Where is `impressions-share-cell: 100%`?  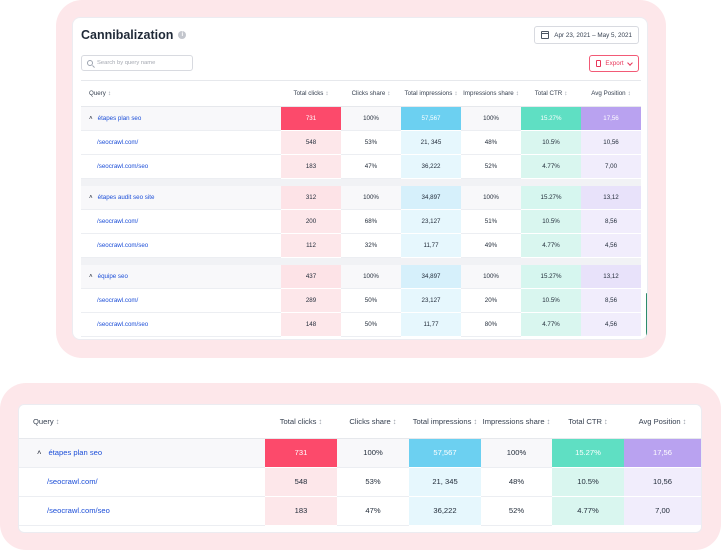 impressions-share-cell: 100% is located at coordinates (491, 197).